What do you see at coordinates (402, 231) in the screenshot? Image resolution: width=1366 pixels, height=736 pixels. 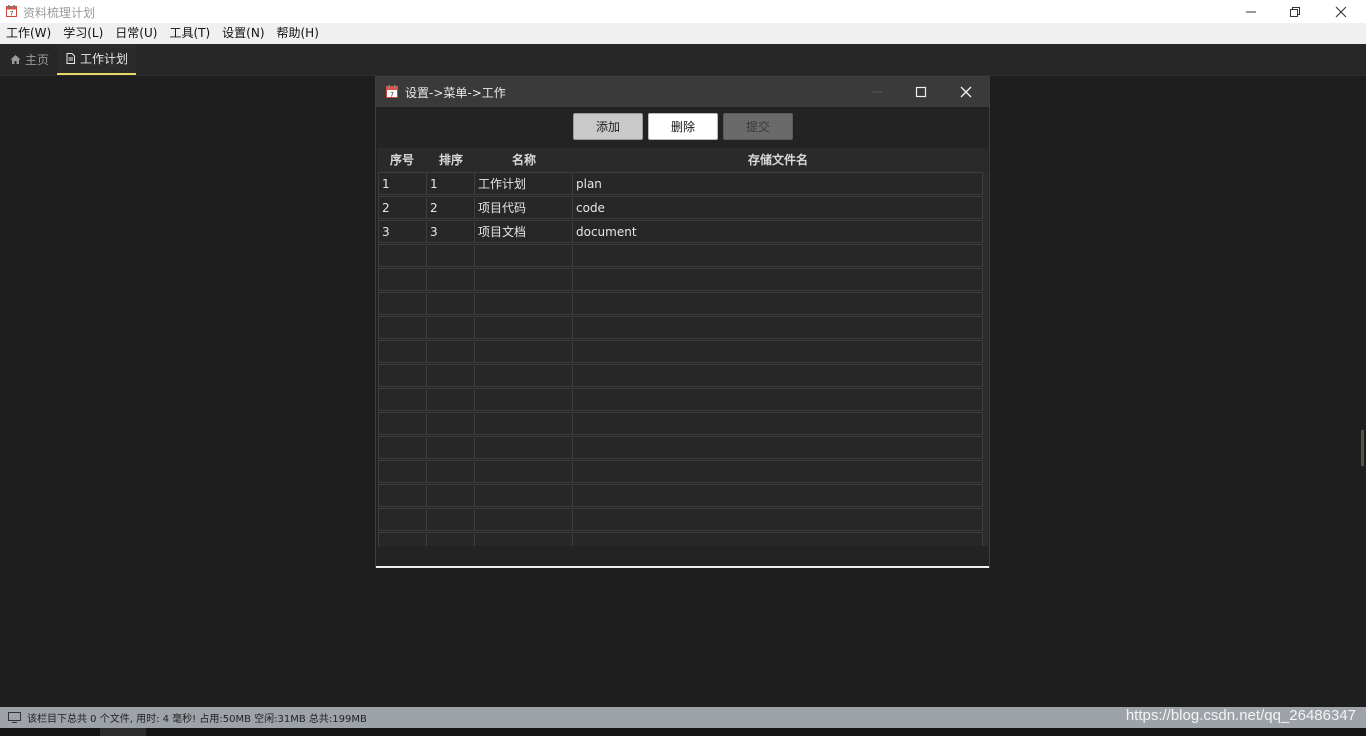 I see `cell-index: 3` at bounding box center [402, 231].